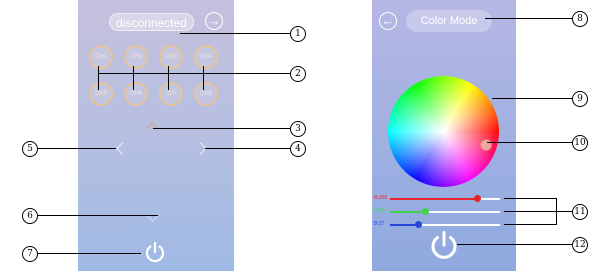 The width and height of the screenshot is (604, 271). Describe the element at coordinates (556, 211) in the screenshot. I see `callout-bracket` at that location.